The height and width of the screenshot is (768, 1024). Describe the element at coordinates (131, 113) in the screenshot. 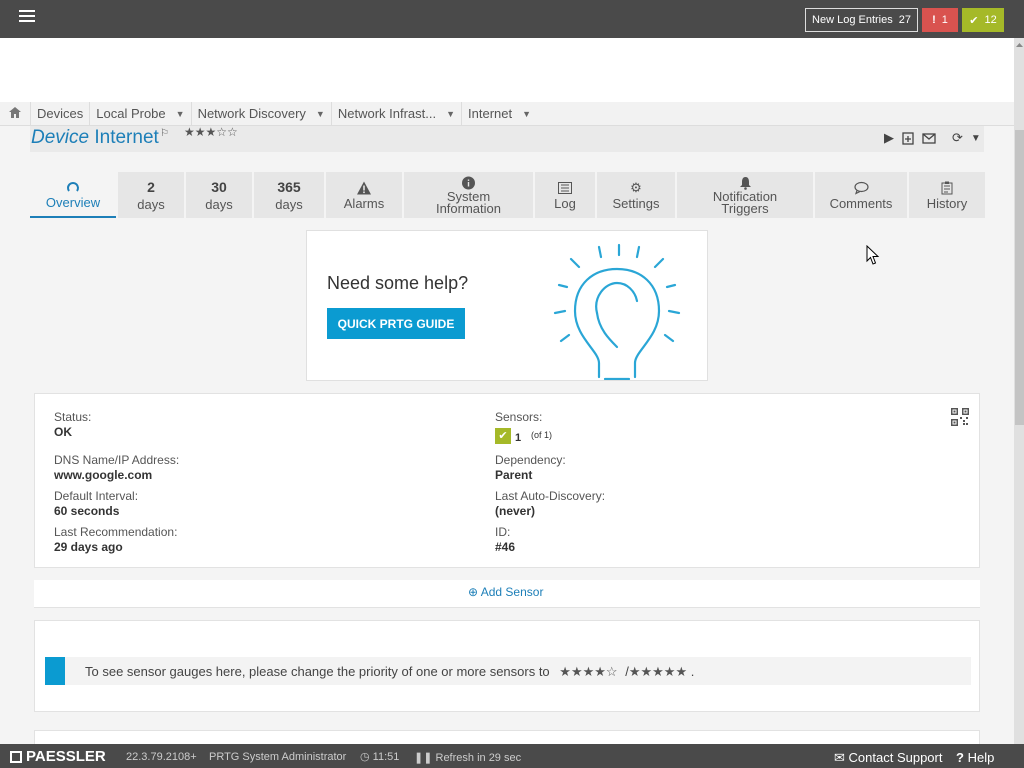

I see `breadcrumb-label: Local Probe` at that location.